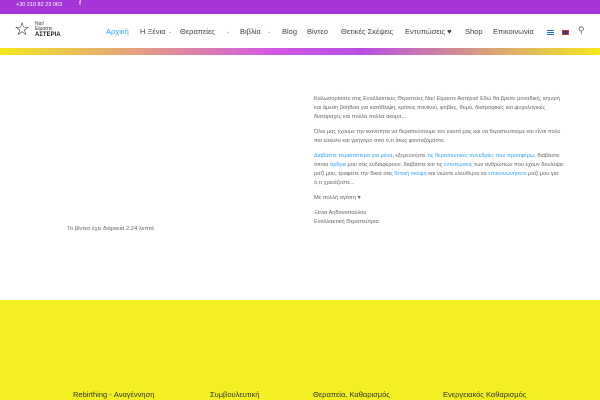 The width and height of the screenshot is (600, 400). What do you see at coordinates (22, 29) in the screenshot?
I see `star-icon: ☆` at bounding box center [22, 29].